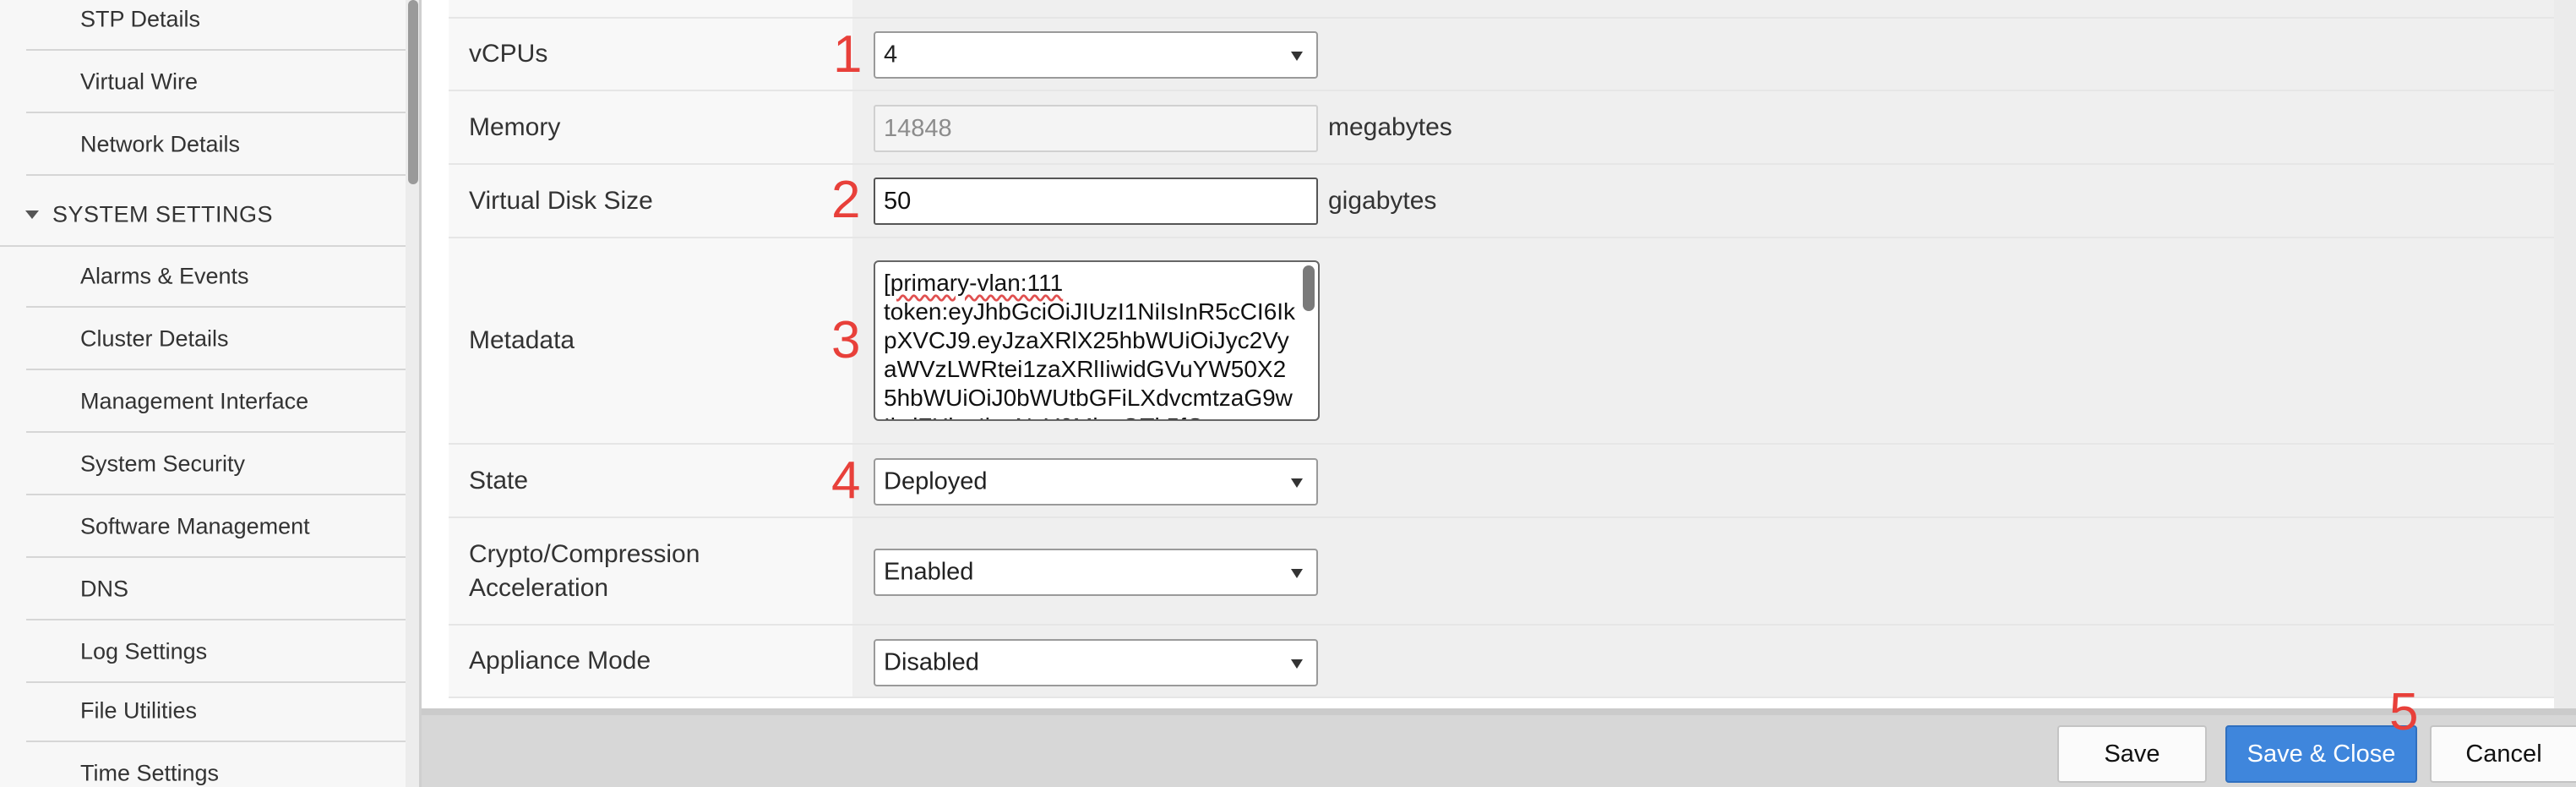  What do you see at coordinates (846, 200) in the screenshot?
I see `annotation-marker-2: 2` at bounding box center [846, 200].